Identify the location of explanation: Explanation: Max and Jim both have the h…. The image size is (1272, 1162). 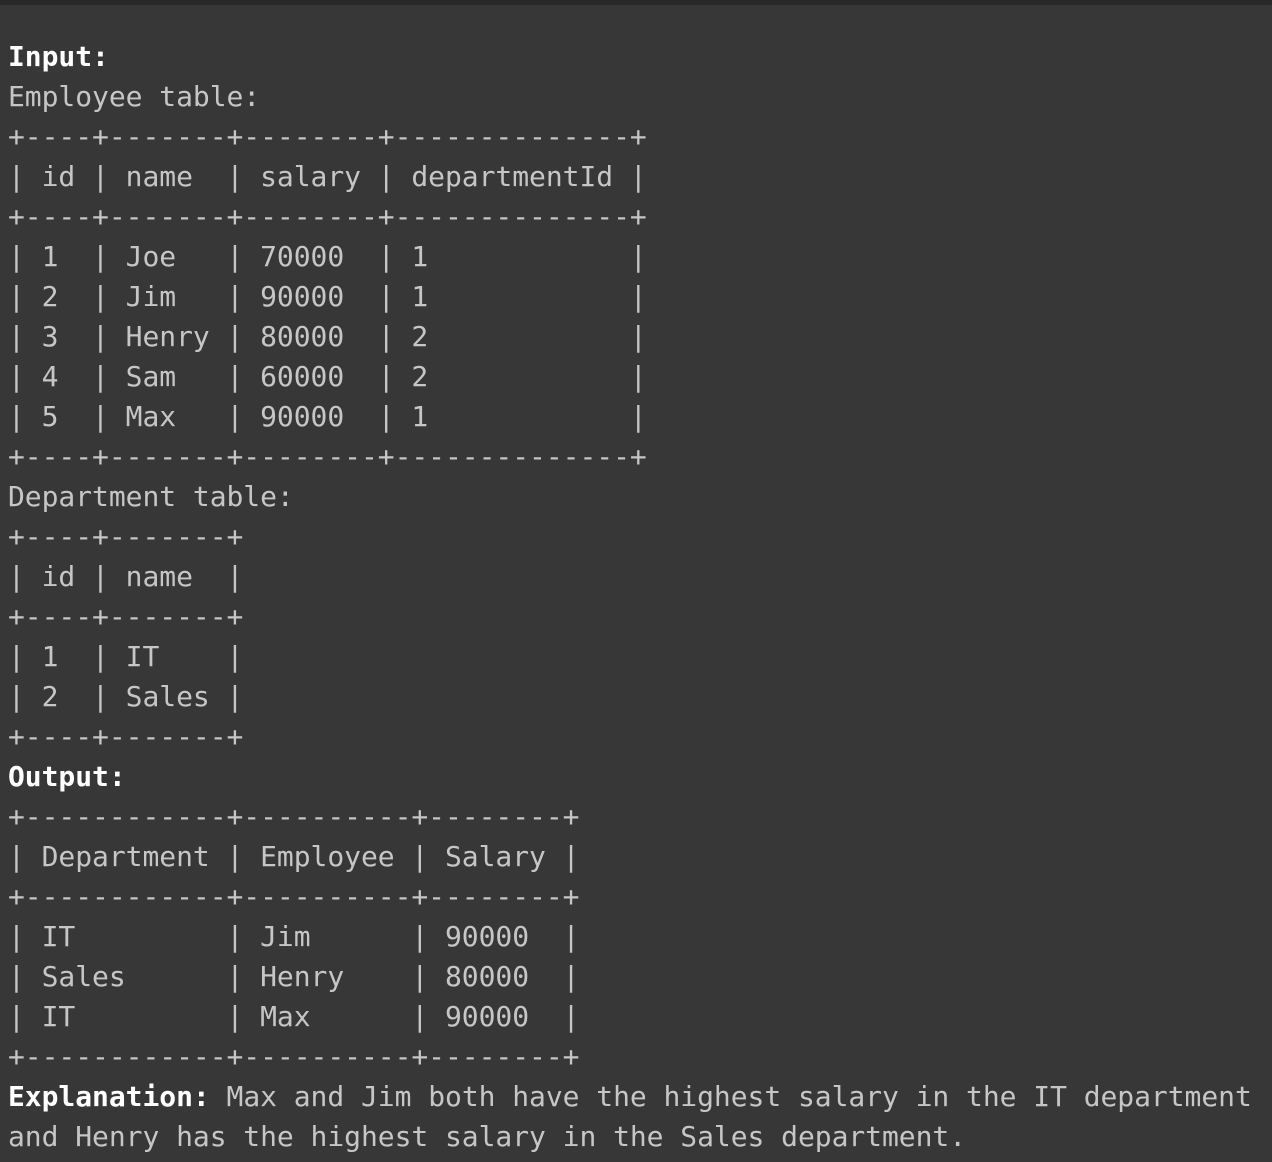
(640, 1117).